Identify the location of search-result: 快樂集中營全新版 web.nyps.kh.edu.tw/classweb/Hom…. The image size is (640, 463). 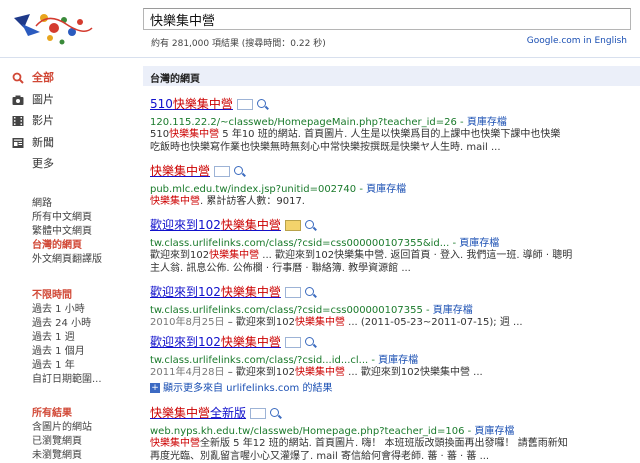
(391, 433).